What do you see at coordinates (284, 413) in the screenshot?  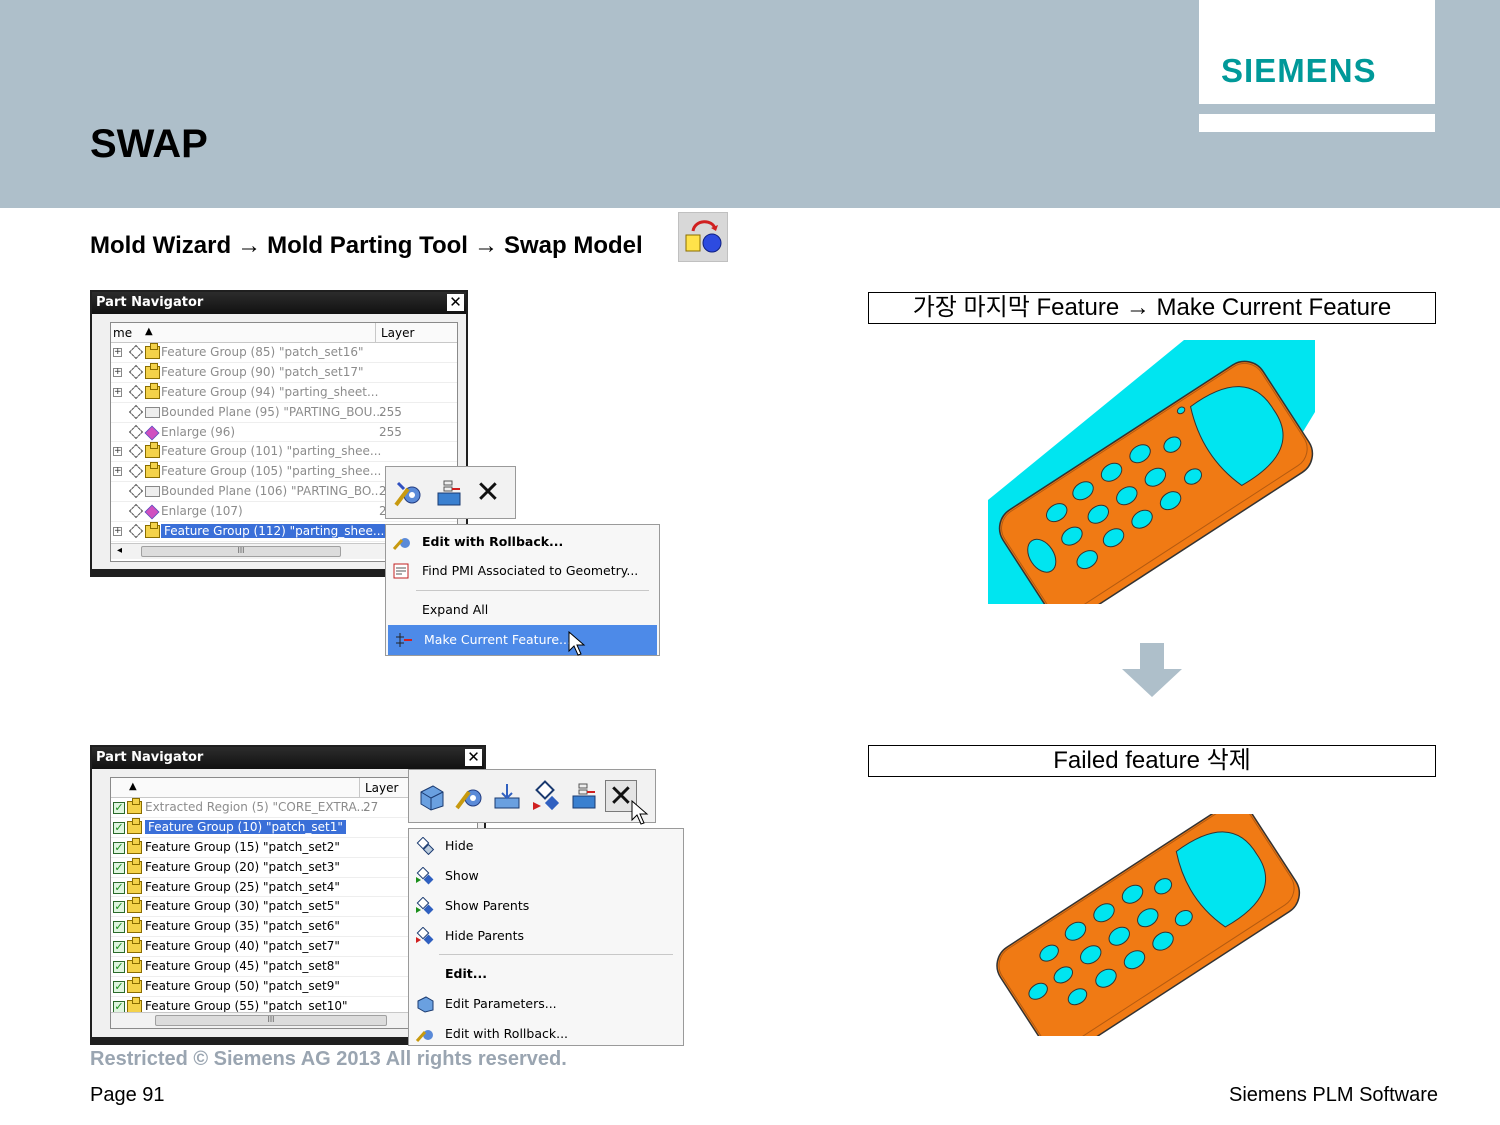 I see `tree-row: Bounded Plane (95) "PARTING_BOU... 255` at bounding box center [284, 413].